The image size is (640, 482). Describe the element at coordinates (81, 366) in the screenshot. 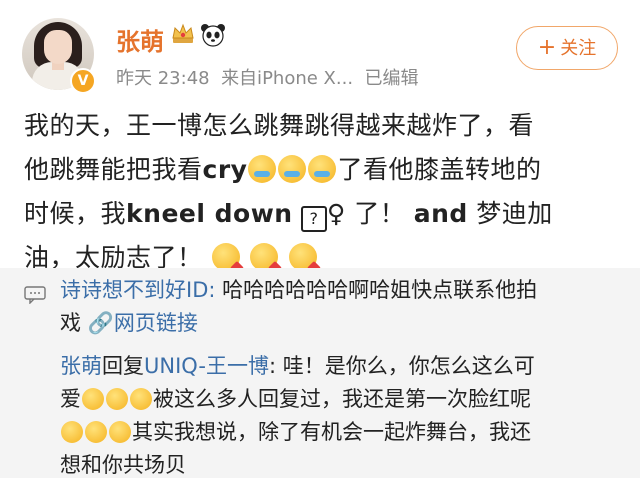

I see `comment-user: 张萌` at that location.